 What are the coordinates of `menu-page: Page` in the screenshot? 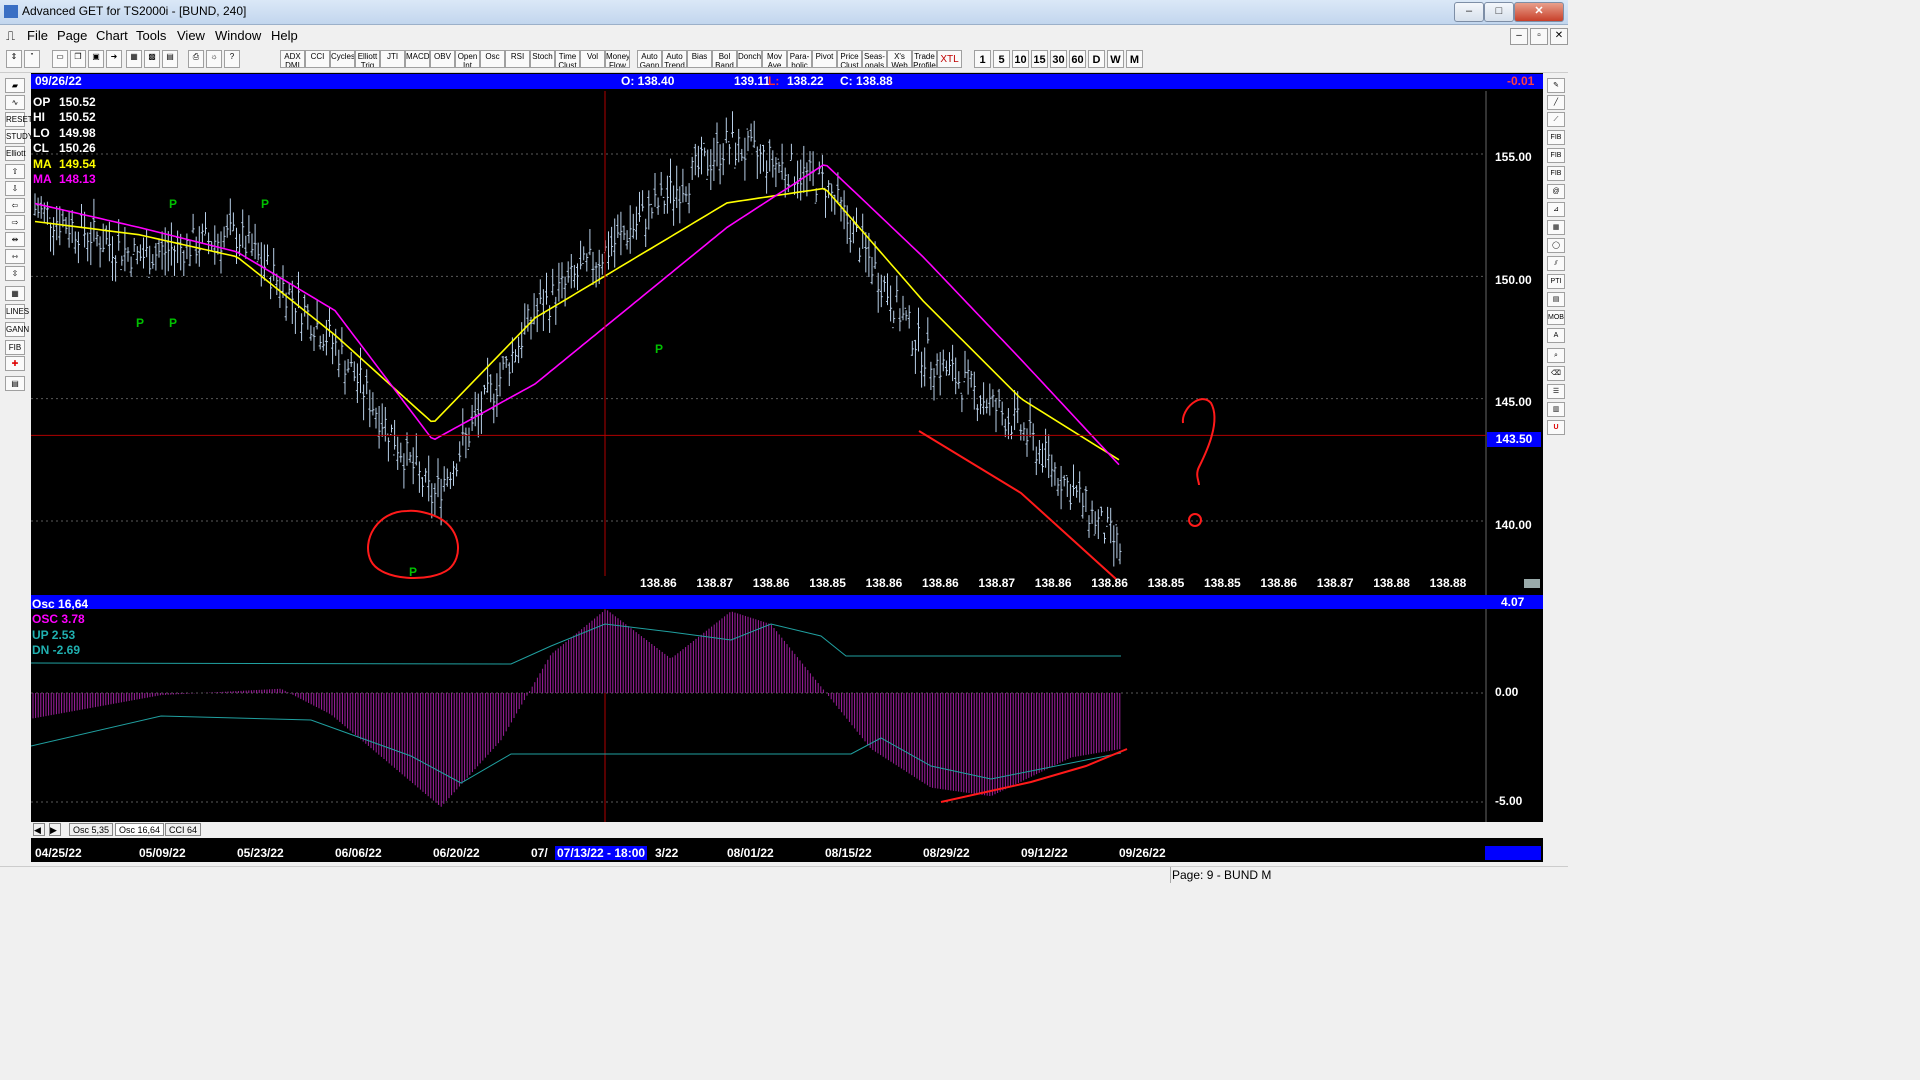 It's located at (72, 35).